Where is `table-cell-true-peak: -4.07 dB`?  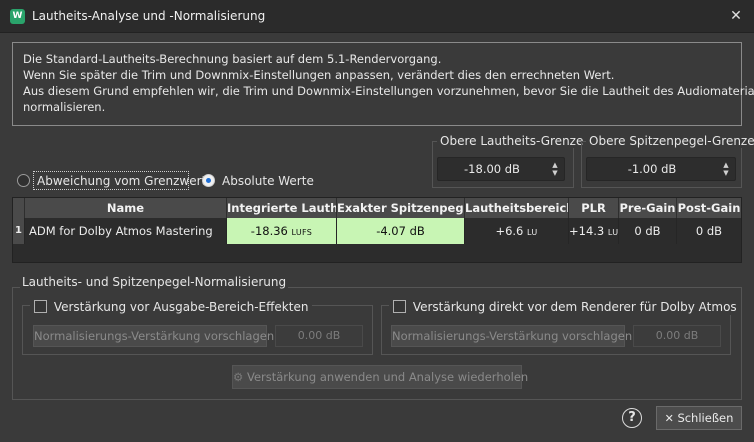
table-cell-true-peak: -4.07 dB is located at coordinates (401, 231).